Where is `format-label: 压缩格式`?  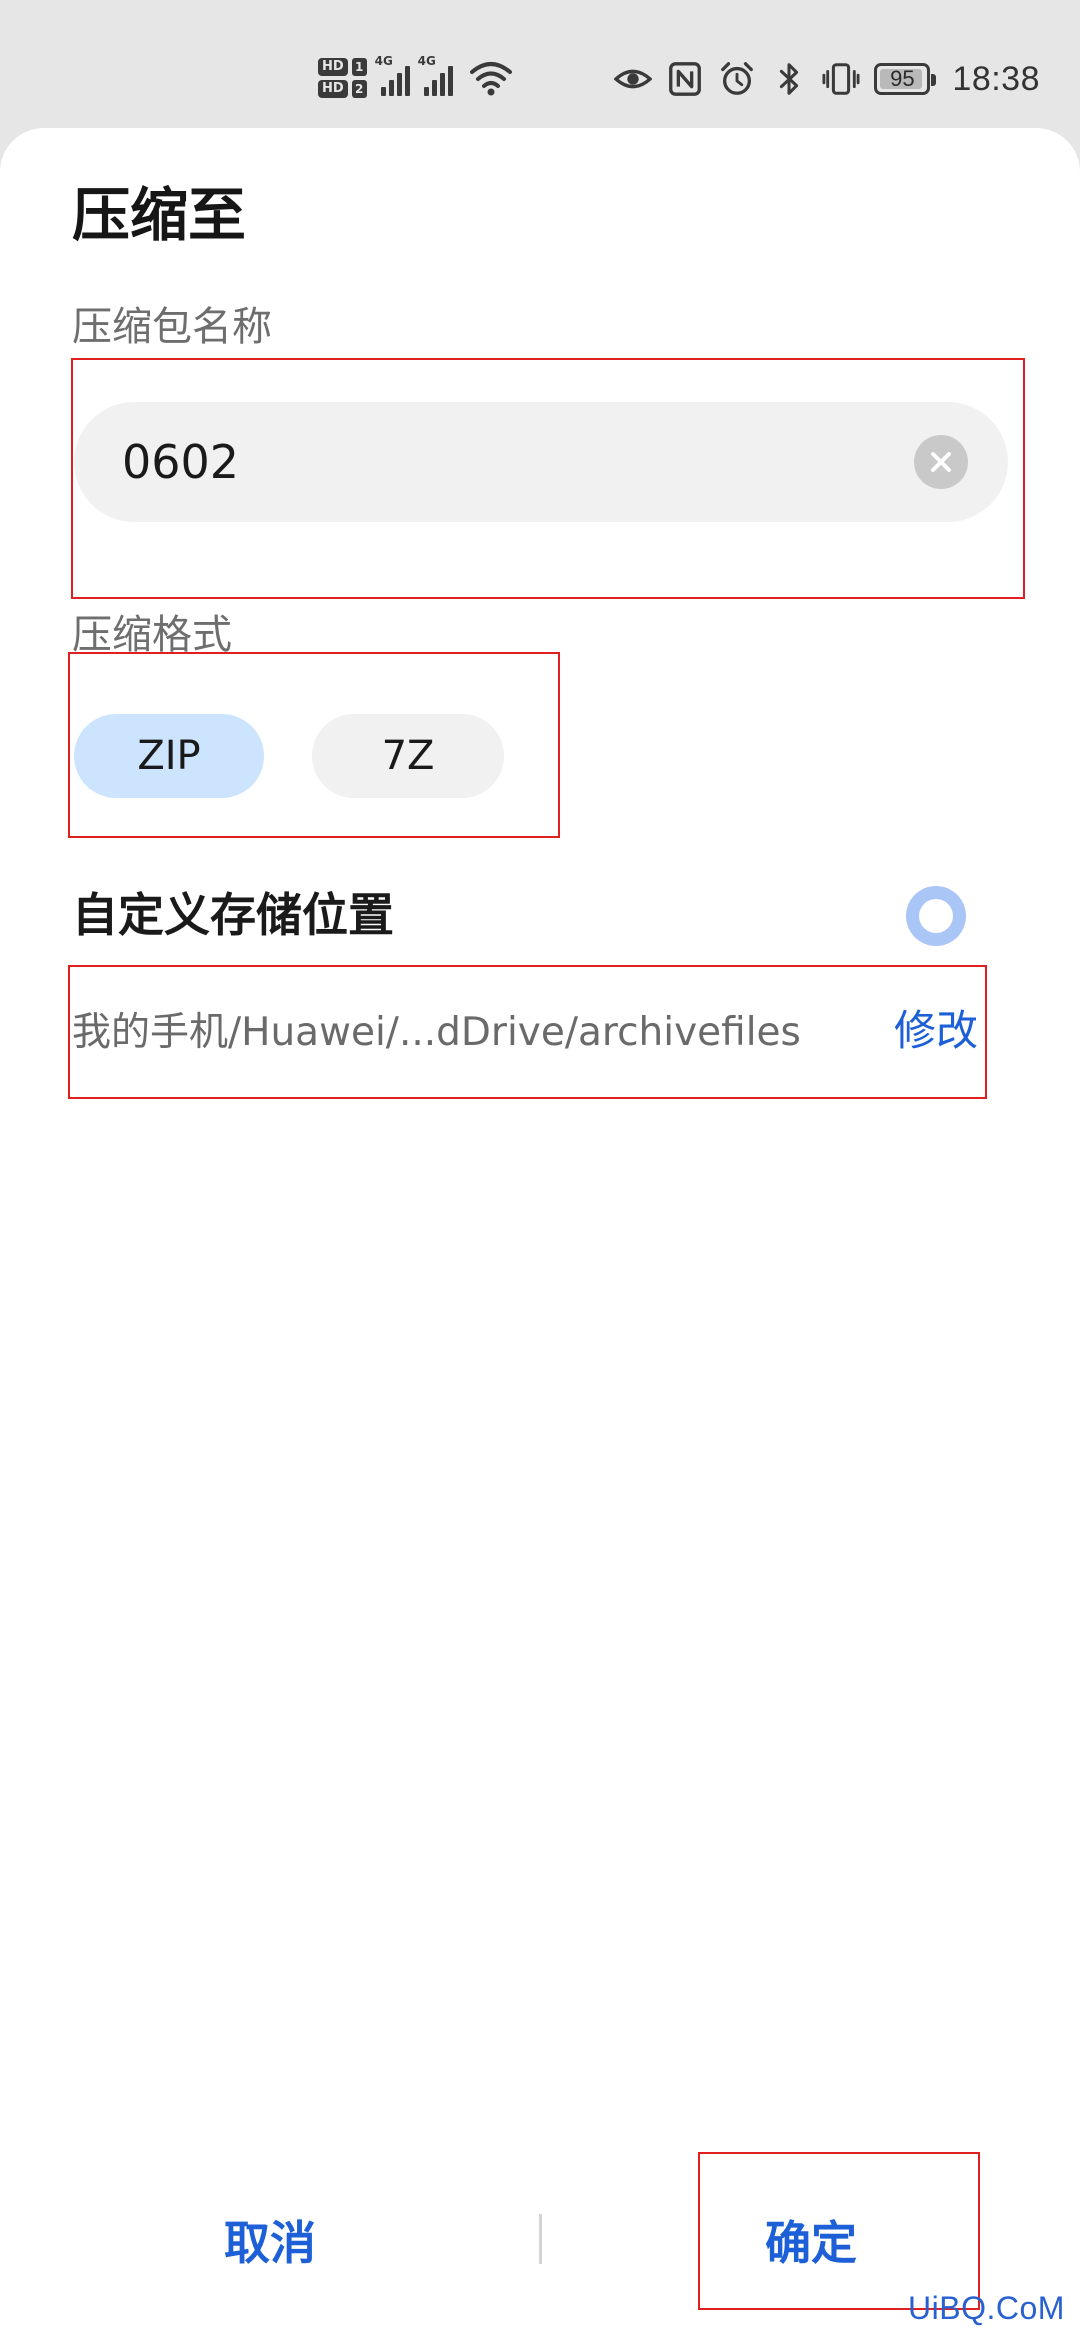 format-label: 压缩格式 is located at coordinates (152, 635).